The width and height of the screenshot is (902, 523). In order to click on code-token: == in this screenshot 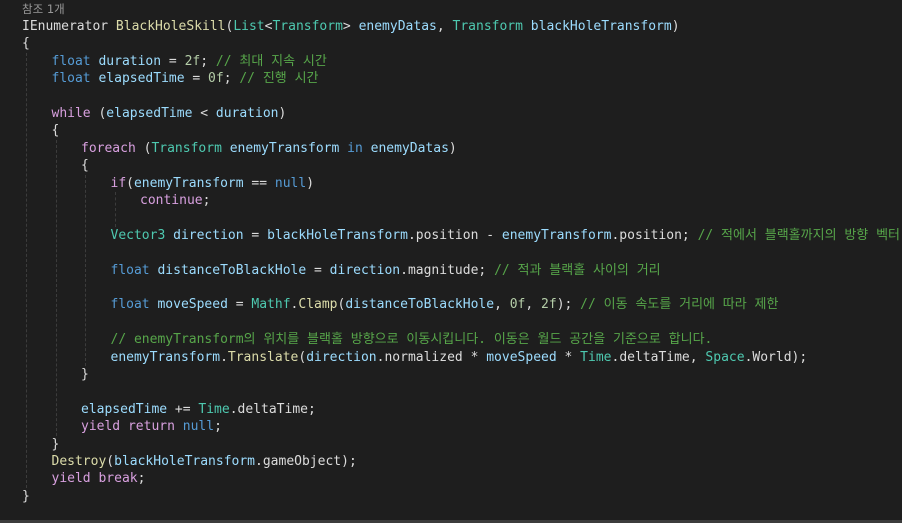, I will do `click(259, 183)`.